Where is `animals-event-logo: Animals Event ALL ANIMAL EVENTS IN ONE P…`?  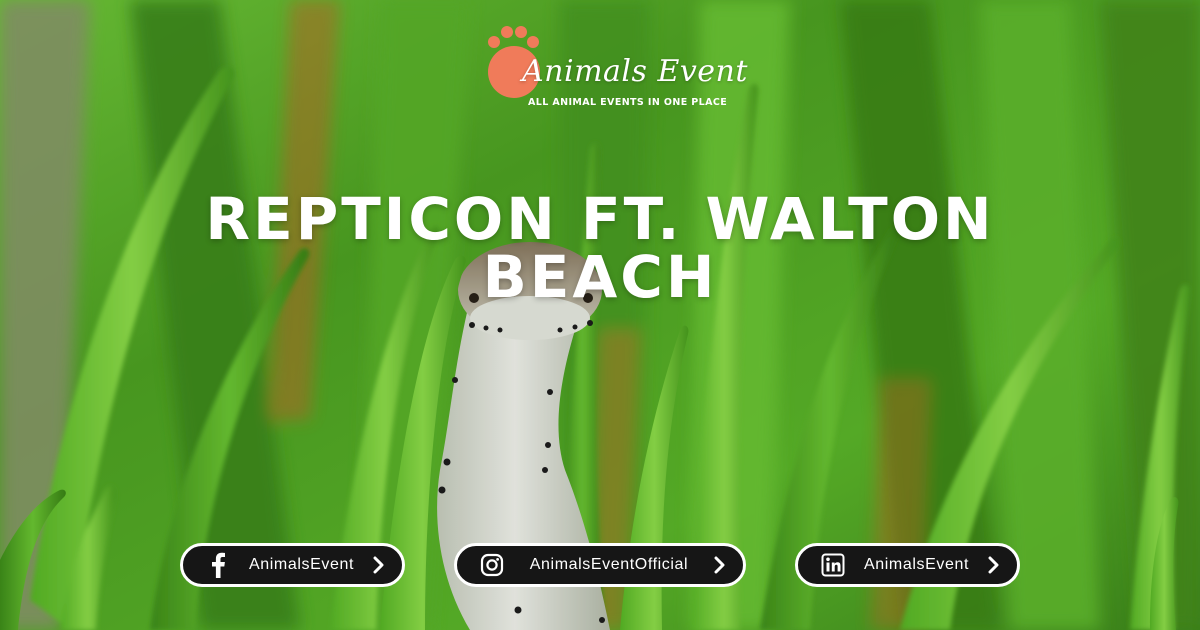
animals-event-logo: Animals Event ALL ANIMAL EVENTS IN ONE P… is located at coordinates (608, 67).